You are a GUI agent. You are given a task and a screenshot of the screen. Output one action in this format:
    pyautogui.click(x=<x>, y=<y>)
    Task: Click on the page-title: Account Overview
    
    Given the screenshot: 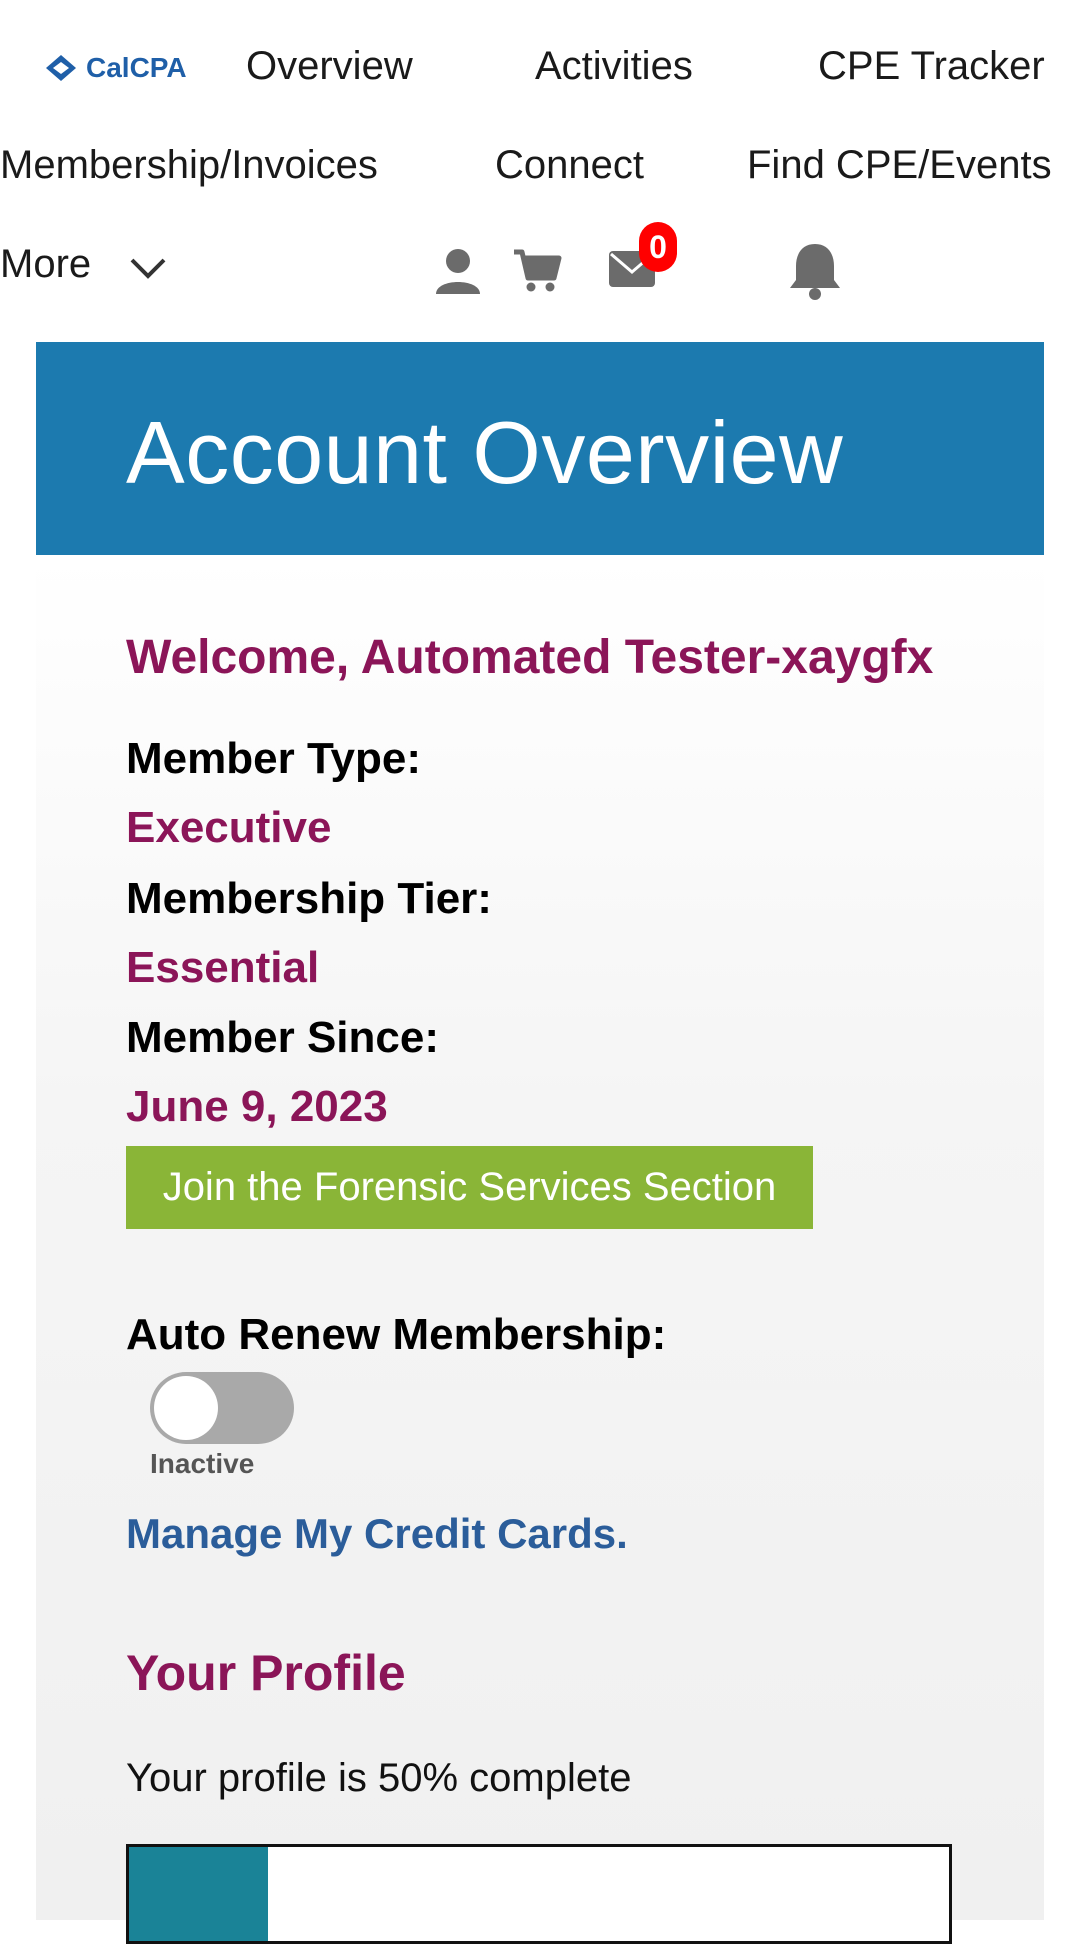 What is the action you would take?
    pyautogui.click(x=485, y=452)
    